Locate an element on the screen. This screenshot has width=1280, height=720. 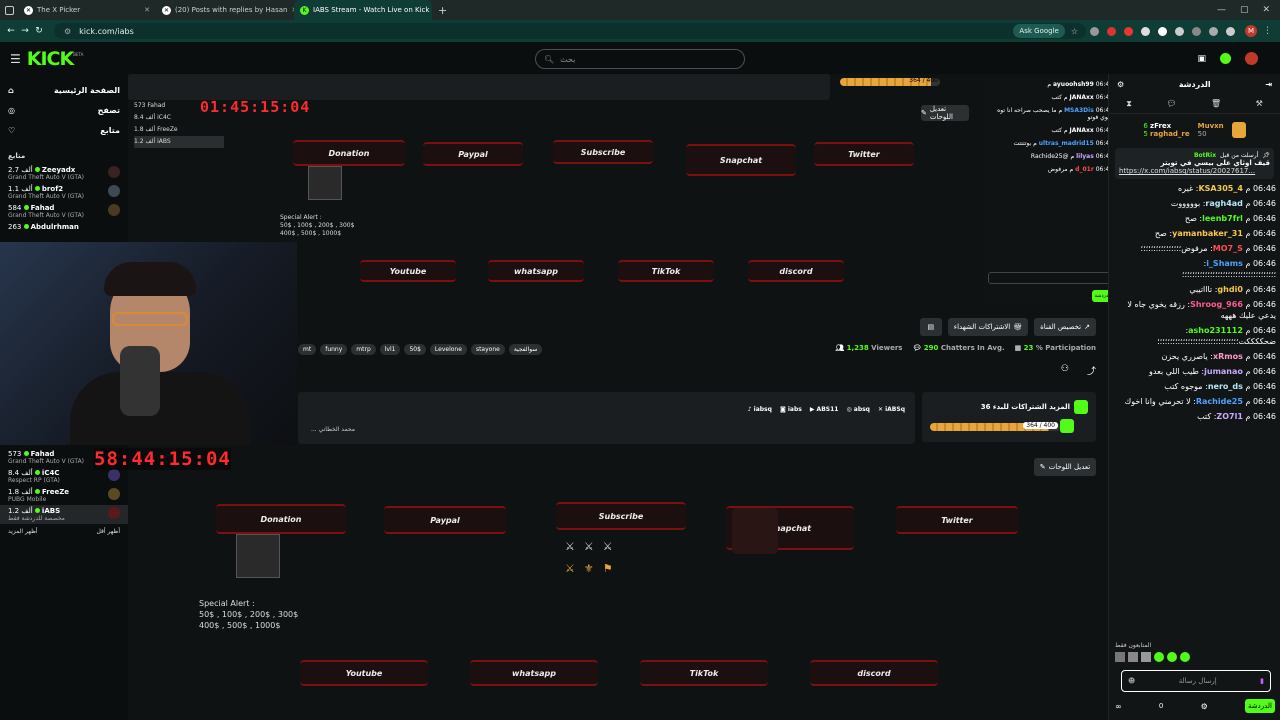
twitter-panel-top: Twitter is located at coordinates (864, 154).